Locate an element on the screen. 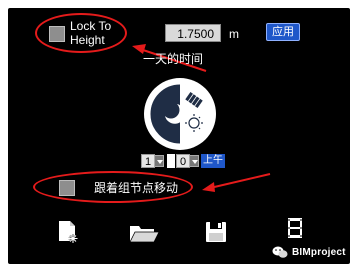 Image resolution: width=360 pixels, height=275 pixels. apply-button: 应用 is located at coordinates (283, 32).